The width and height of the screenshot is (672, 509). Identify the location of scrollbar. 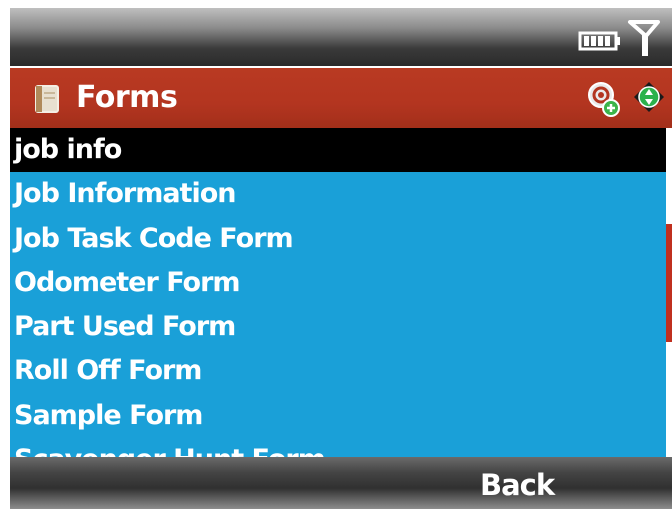
(669, 295).